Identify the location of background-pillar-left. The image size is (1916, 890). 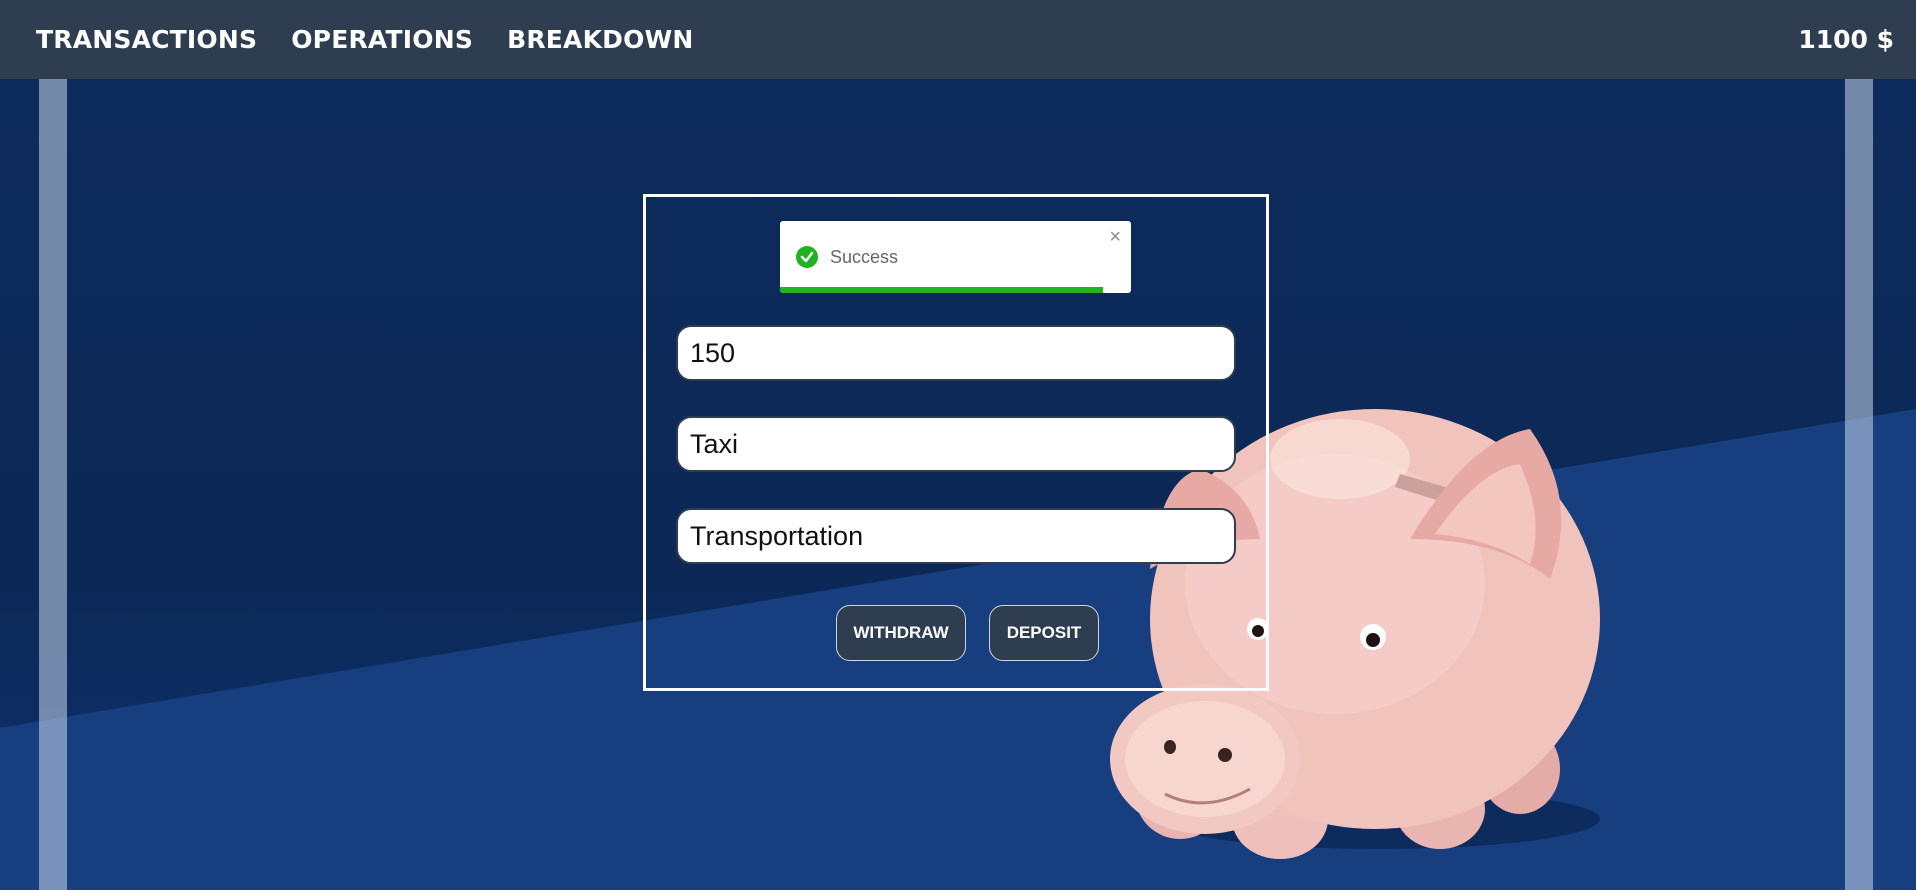
(53, 484).